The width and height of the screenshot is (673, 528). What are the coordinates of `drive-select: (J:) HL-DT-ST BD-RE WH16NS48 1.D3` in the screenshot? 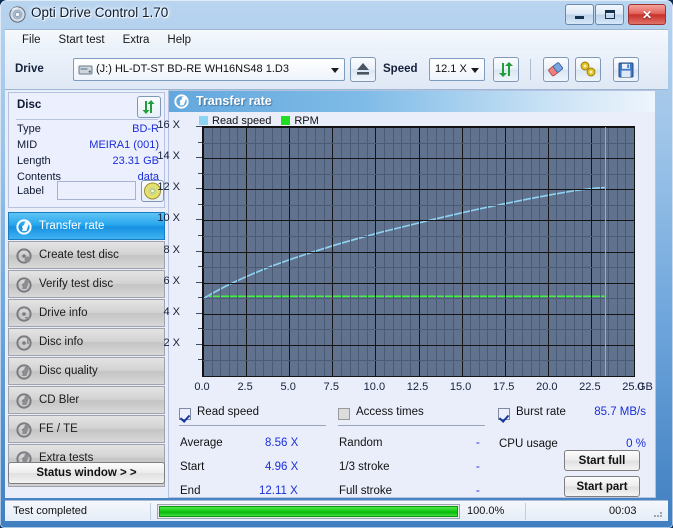 It's located at (209, 69).